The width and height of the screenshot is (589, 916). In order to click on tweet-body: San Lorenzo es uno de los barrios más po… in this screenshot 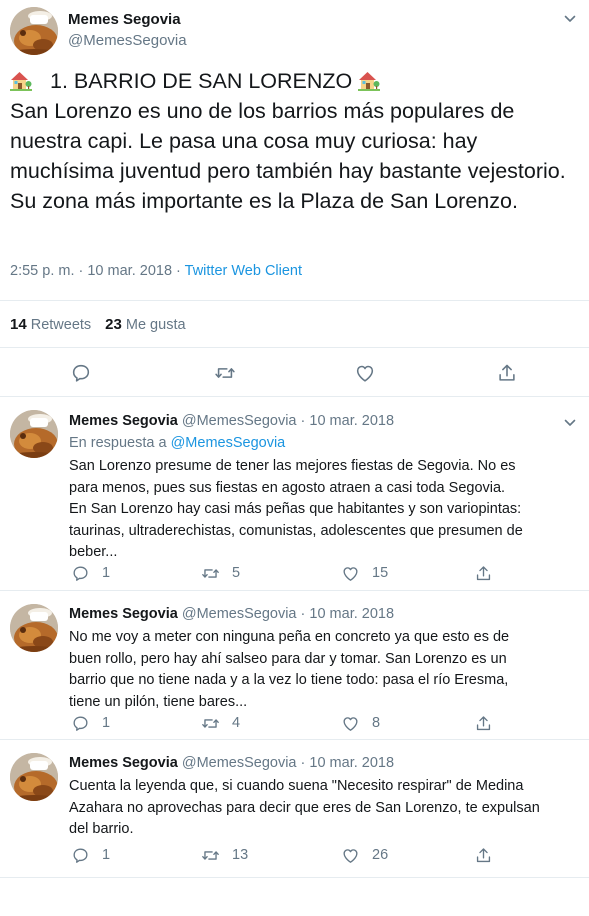, I will do `click(288, 156)`.